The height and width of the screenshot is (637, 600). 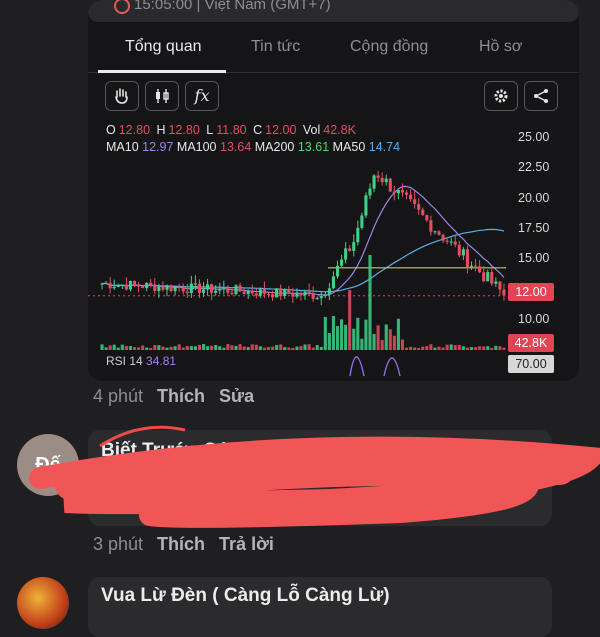 I want to click on comment-time: 3 phút, so click(x=118, y=544).